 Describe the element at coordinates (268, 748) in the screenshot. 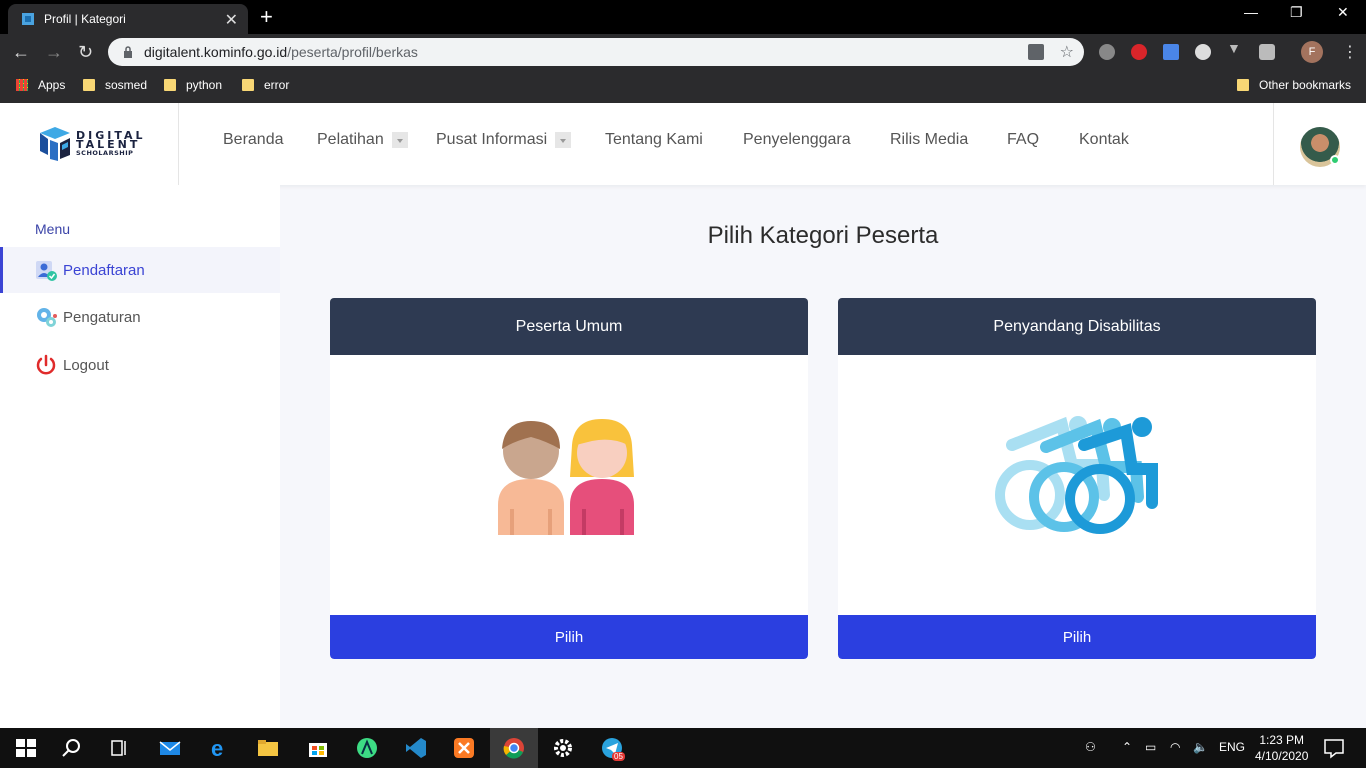

I see `file-explorer-icon` at that location.